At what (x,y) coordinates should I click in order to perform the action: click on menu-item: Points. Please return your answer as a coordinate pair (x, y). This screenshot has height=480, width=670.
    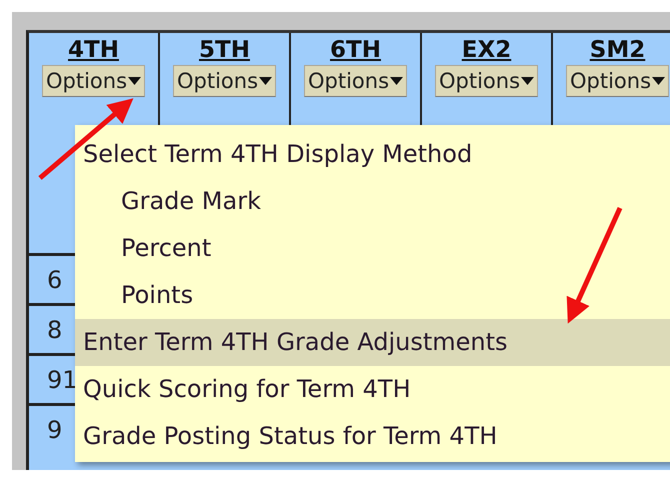
    Looking at the image, I should click on (372, 295).